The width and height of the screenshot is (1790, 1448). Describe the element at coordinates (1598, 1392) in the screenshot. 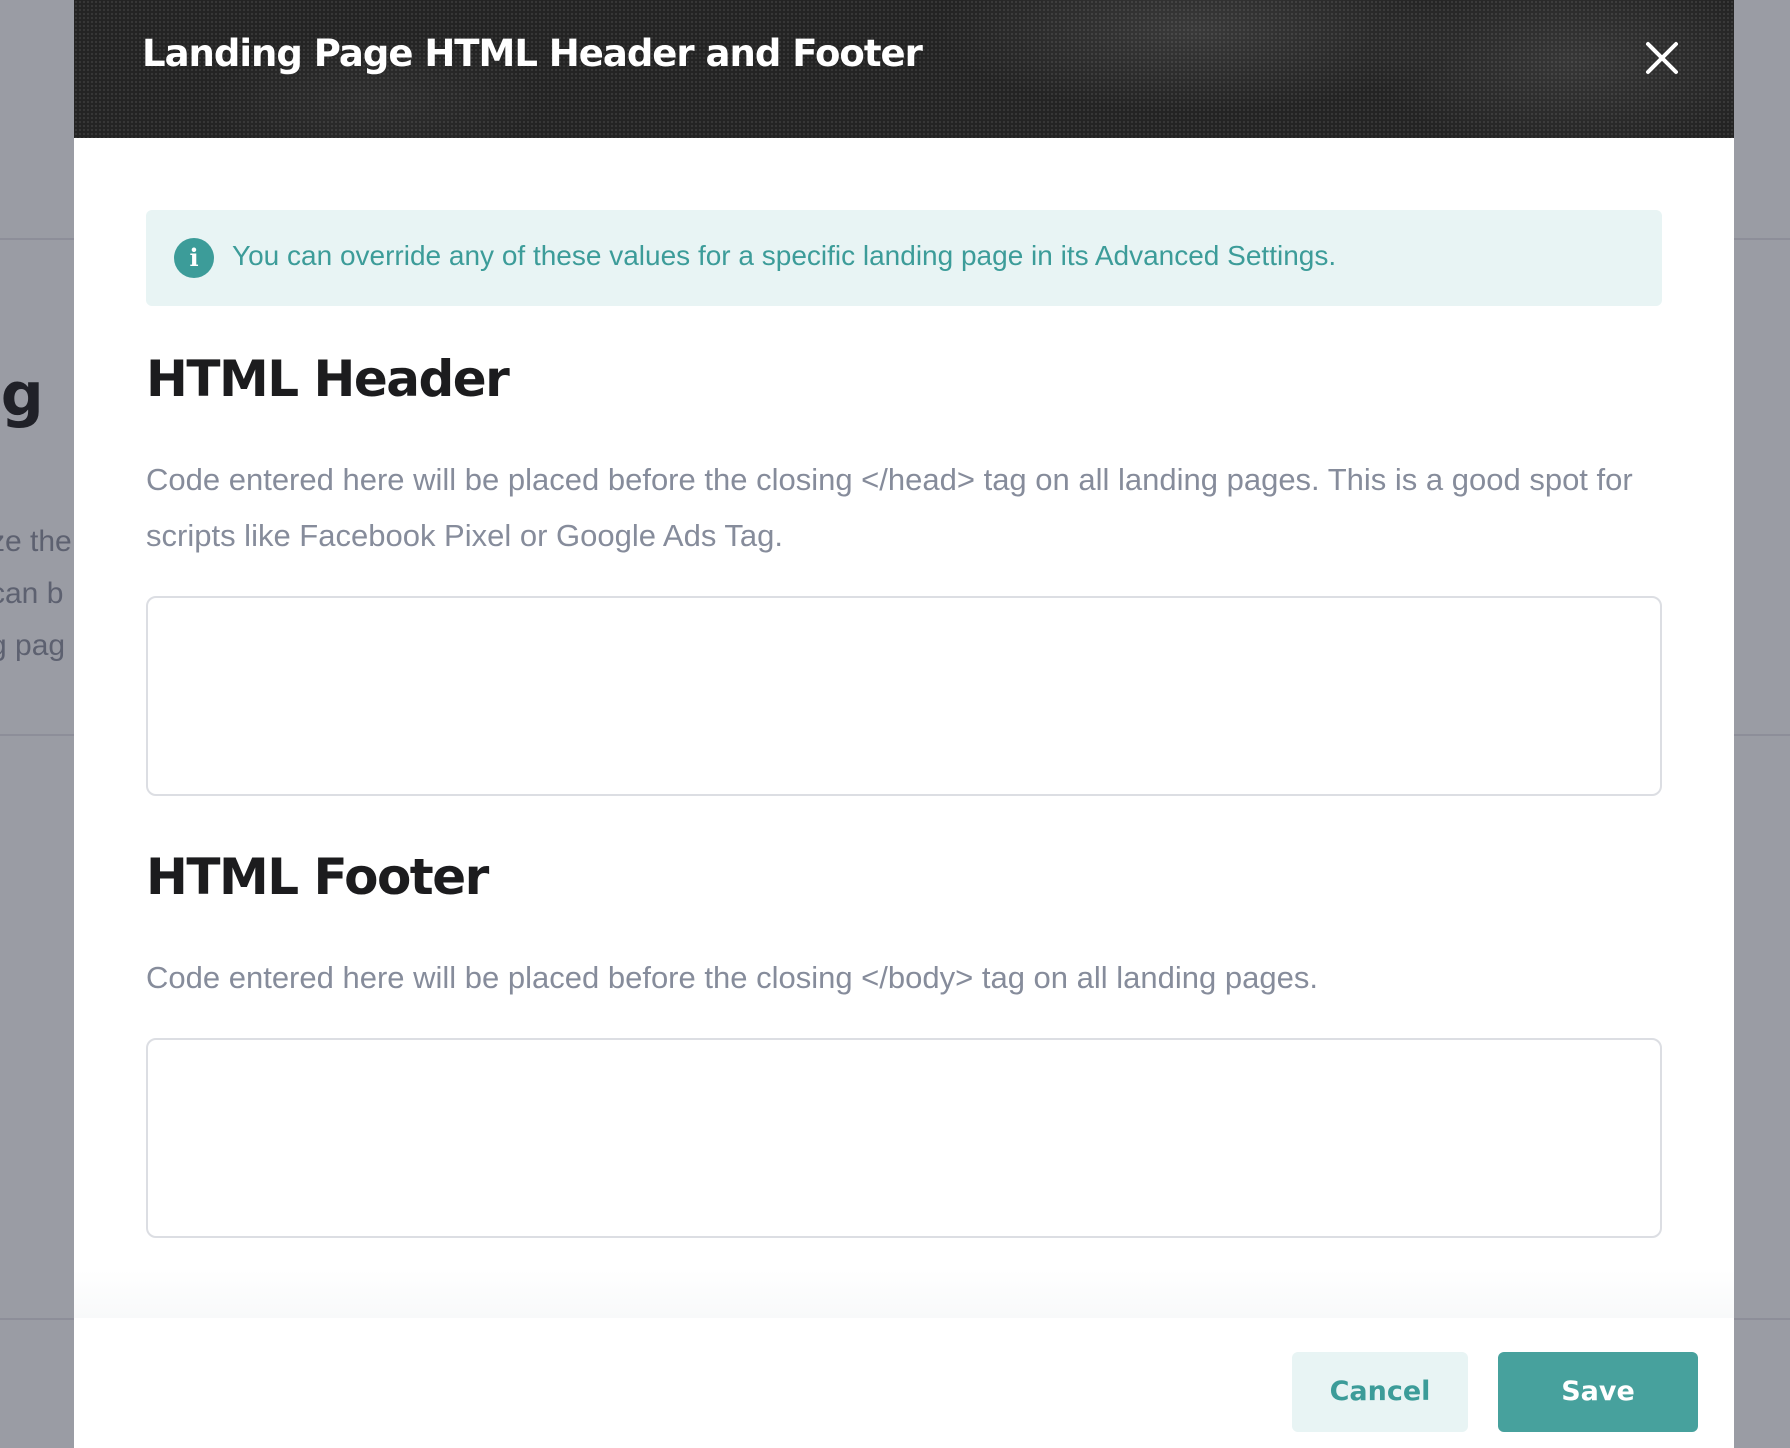

I see `save-button: Save` at that location.